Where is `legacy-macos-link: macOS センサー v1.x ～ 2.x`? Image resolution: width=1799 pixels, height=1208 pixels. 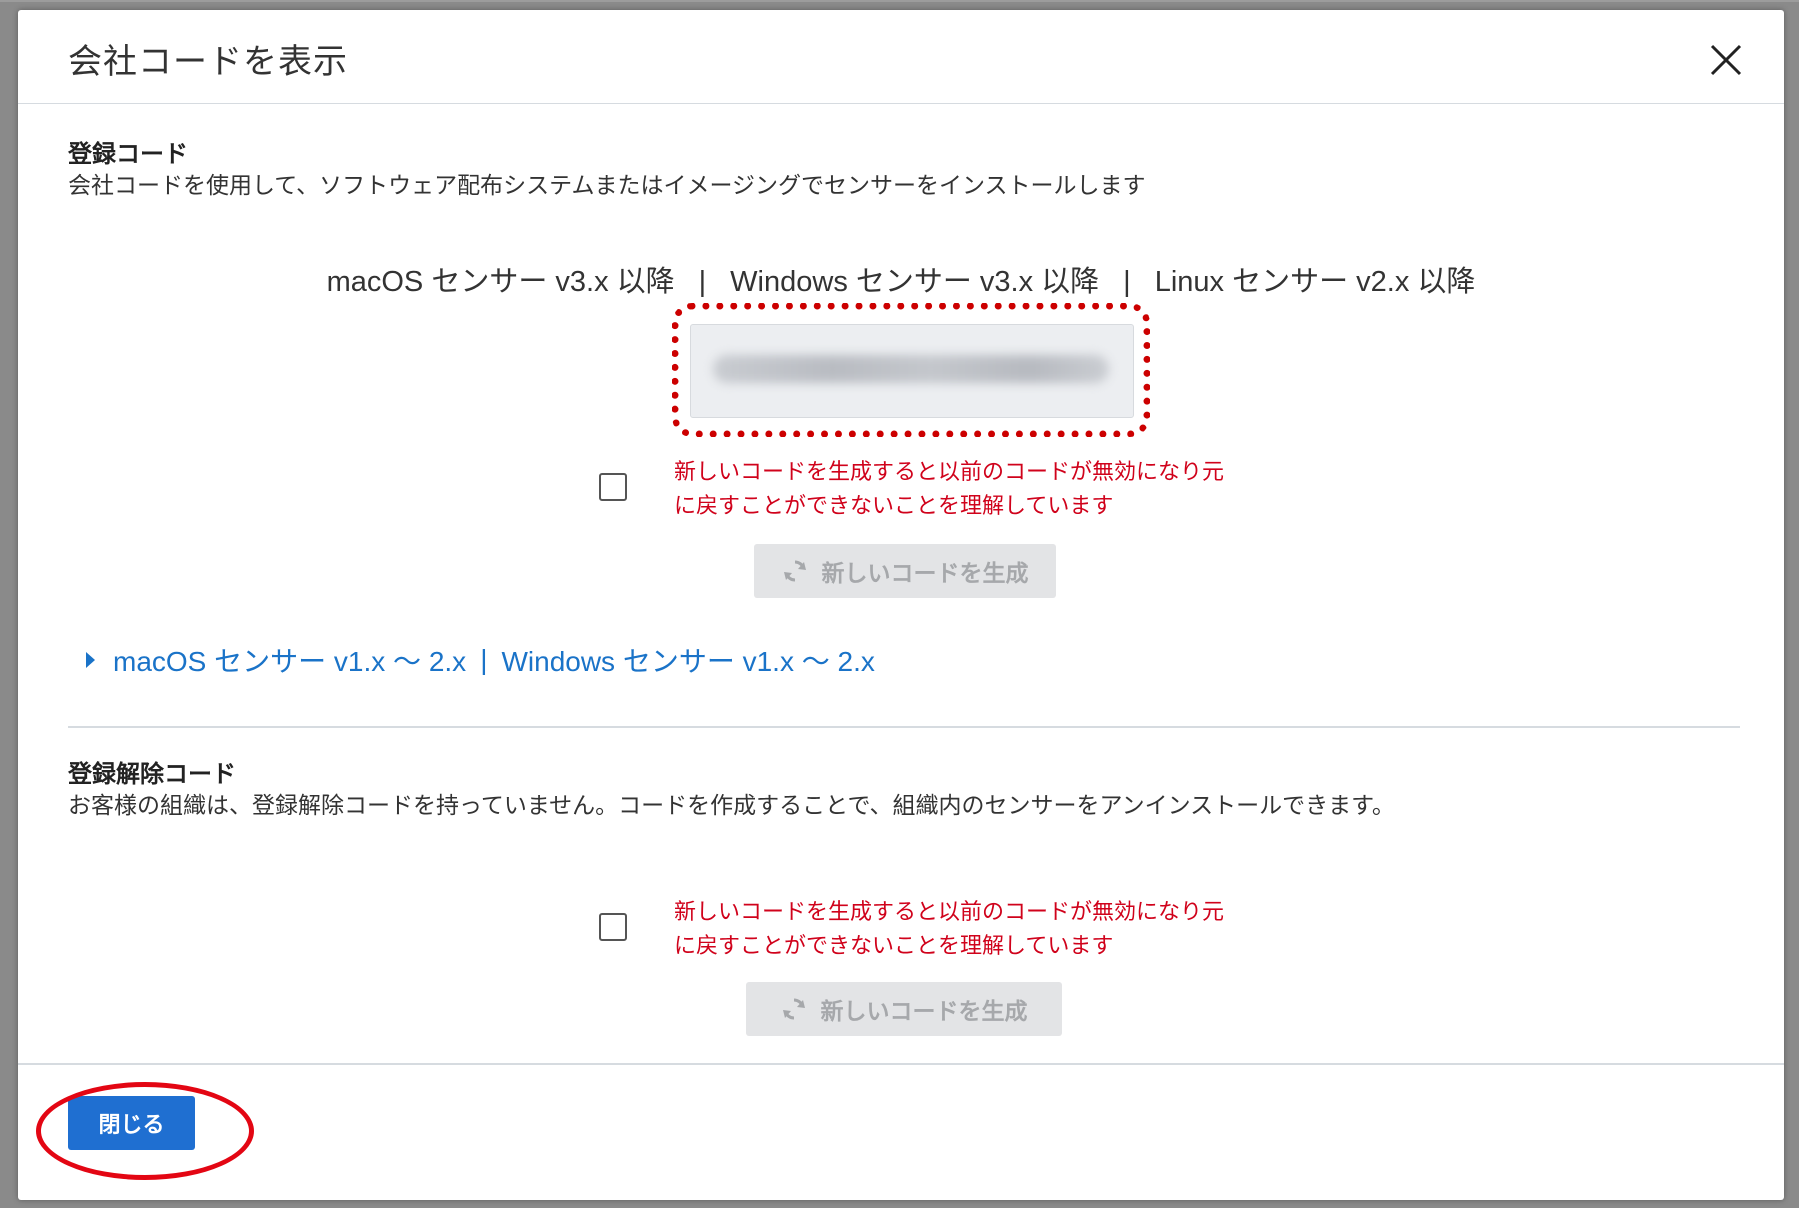
legacy-macos-link: macOS センサー v1.x ～ 2.x is located at coordinates (290, 661).